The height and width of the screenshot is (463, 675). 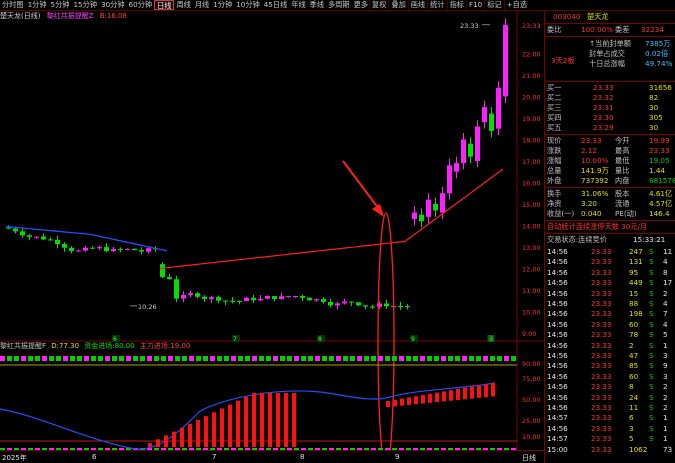 I want to click on quote-label: 外盘, so click(x=554, y=180).